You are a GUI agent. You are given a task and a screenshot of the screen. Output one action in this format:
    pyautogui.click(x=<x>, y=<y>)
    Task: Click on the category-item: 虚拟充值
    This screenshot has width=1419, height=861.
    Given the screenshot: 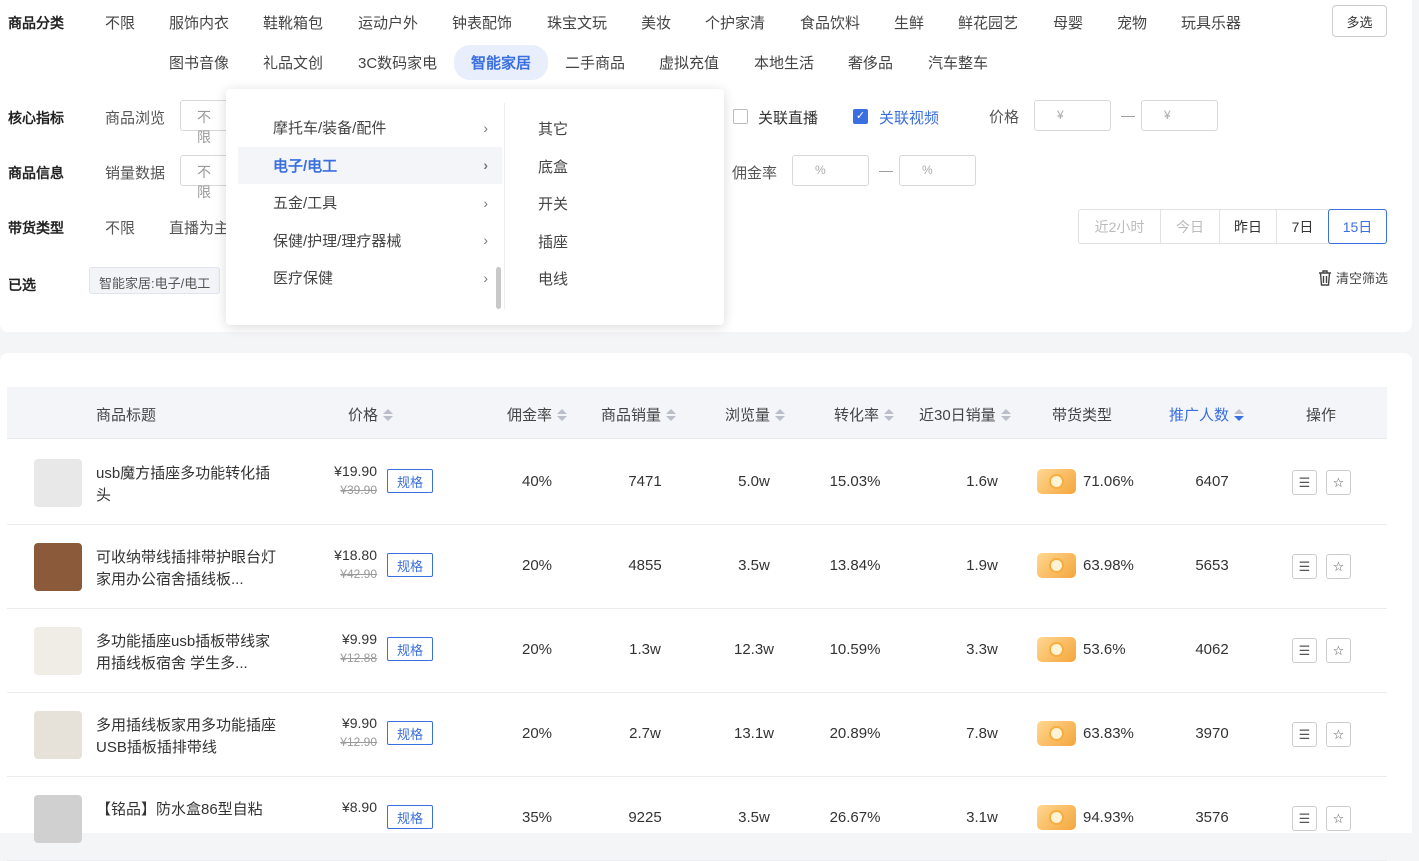 What is the action you would take?
    pyautogui.click(x=689, y=62)
    